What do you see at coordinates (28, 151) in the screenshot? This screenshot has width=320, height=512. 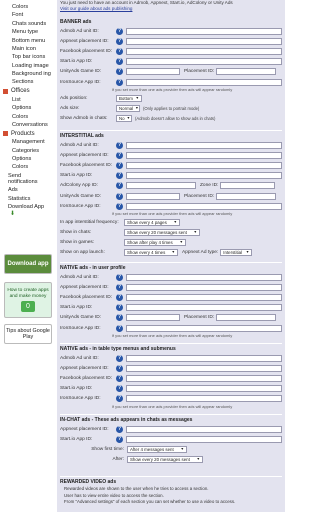 I see `sidebar-item: Categories` at bounding box center [28, 151].